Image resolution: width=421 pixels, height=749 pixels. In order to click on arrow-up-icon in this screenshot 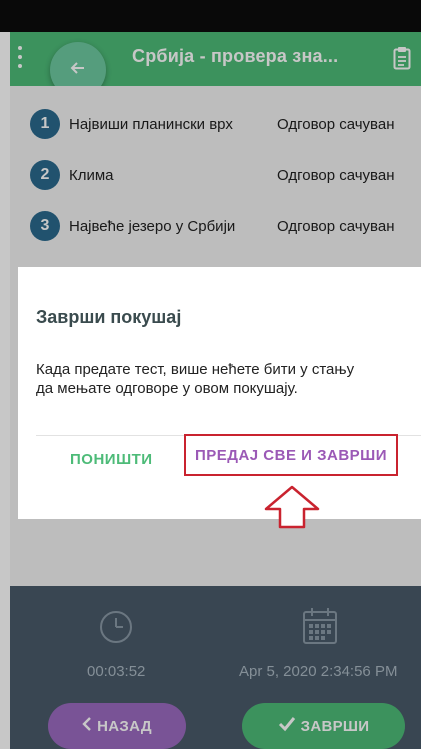, I will do `click(292, 509)`.